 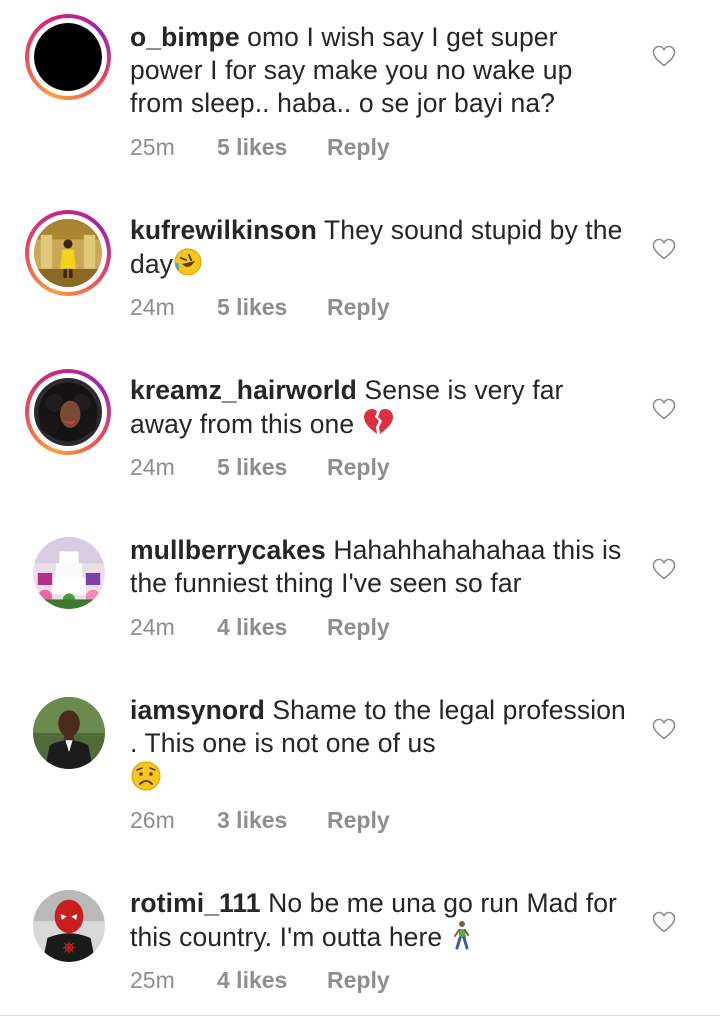 What do you see at coordinates (378, 421) in the screenshot?
I see `broken-heart-emoji-icon` at bounding box center [378, 421].